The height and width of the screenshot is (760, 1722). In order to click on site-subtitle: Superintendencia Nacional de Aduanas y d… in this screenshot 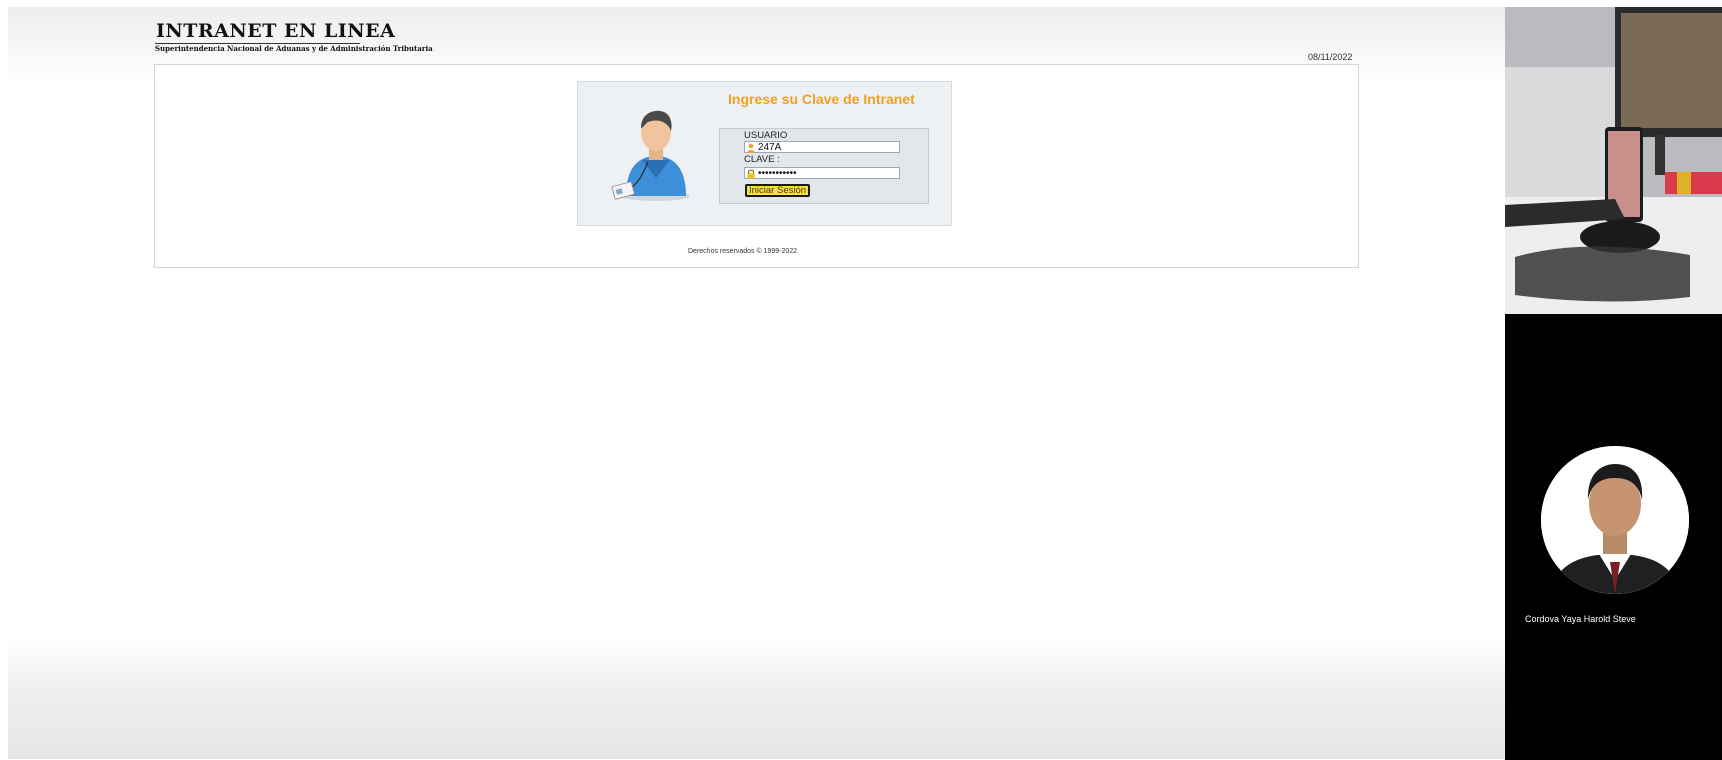, I will do `click(294, 48)`.